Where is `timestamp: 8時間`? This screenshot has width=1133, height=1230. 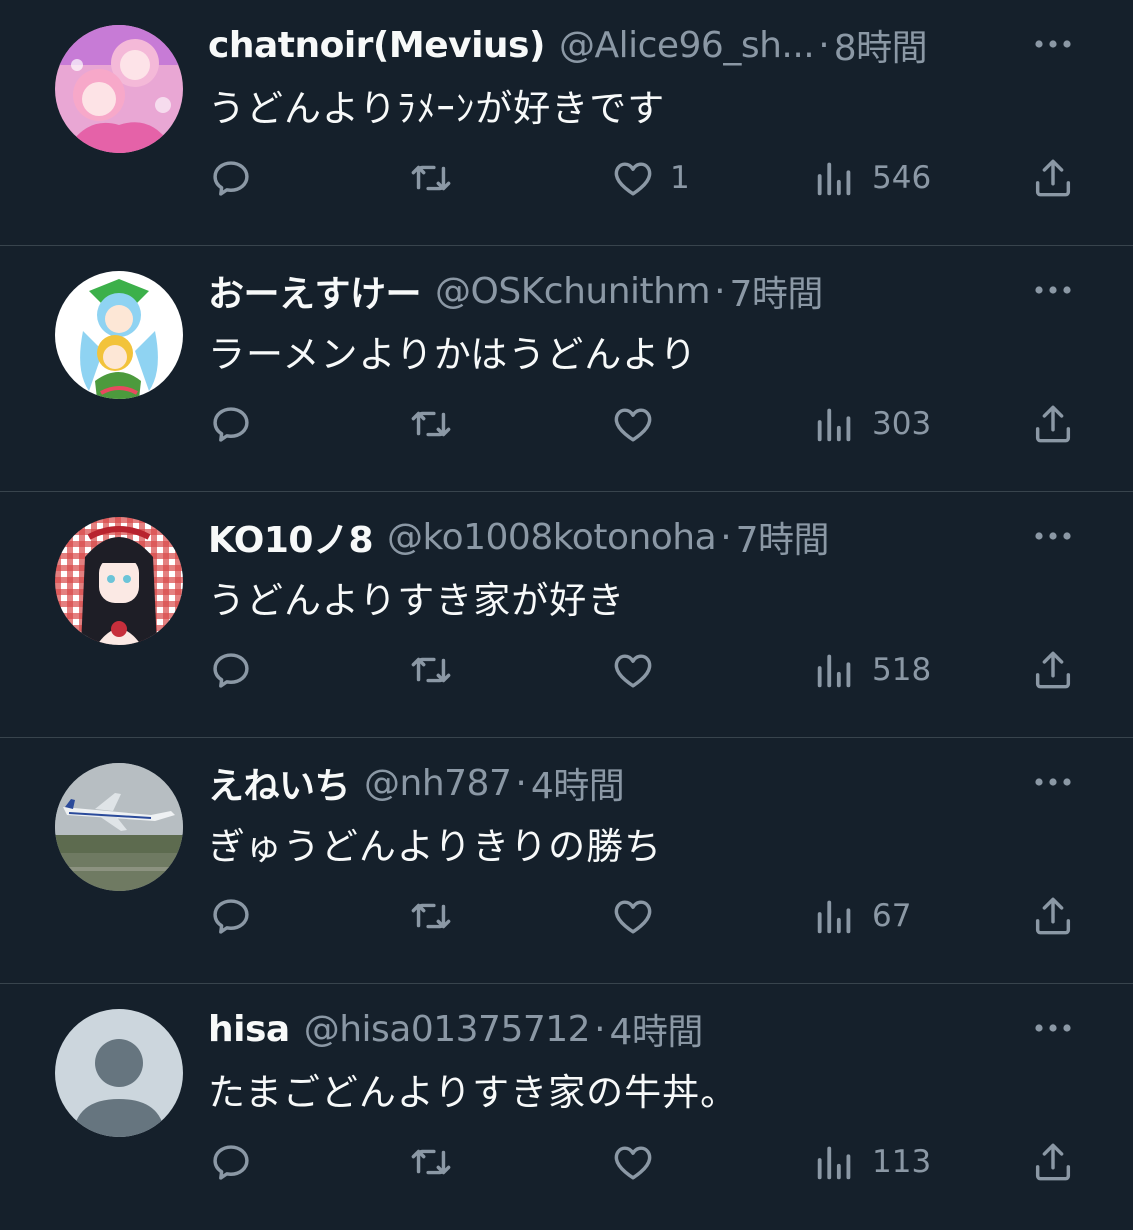
timestamp: 8時間 is located at coordinates (880, 45).